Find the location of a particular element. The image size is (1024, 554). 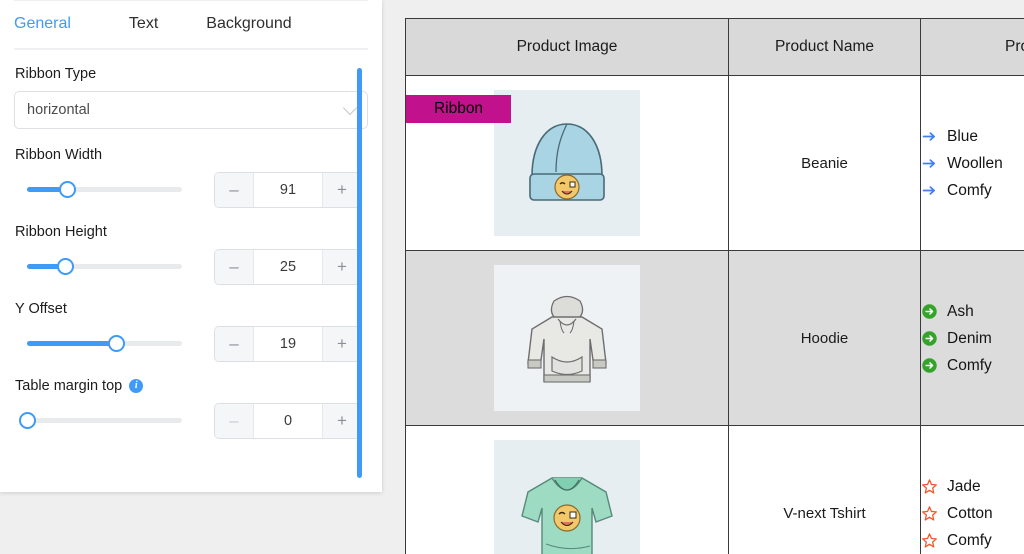

ribbon-height-value: 25 is located at coordinates (288, 267).